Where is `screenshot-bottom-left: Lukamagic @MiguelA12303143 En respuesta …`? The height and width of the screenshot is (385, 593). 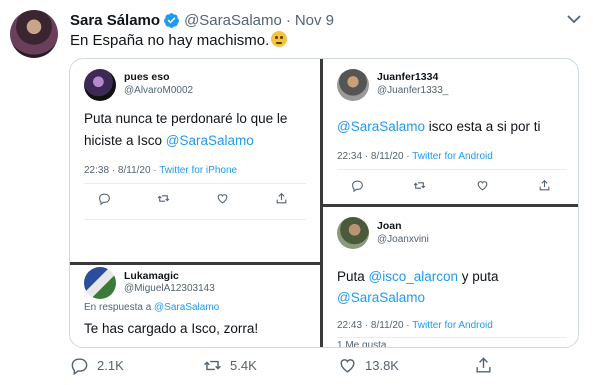
screenshot-bottom-left: Lukamagic @MiguelA12303143 En respuesta … is located at coordinates (195, 306).